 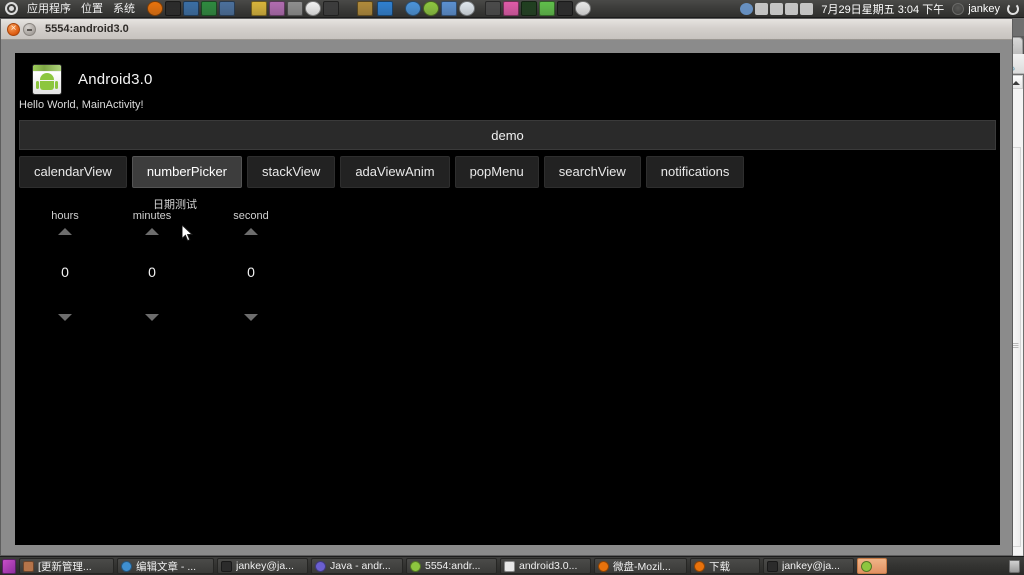 I want to click on eclipse-icon, so click(x=320, y=566).